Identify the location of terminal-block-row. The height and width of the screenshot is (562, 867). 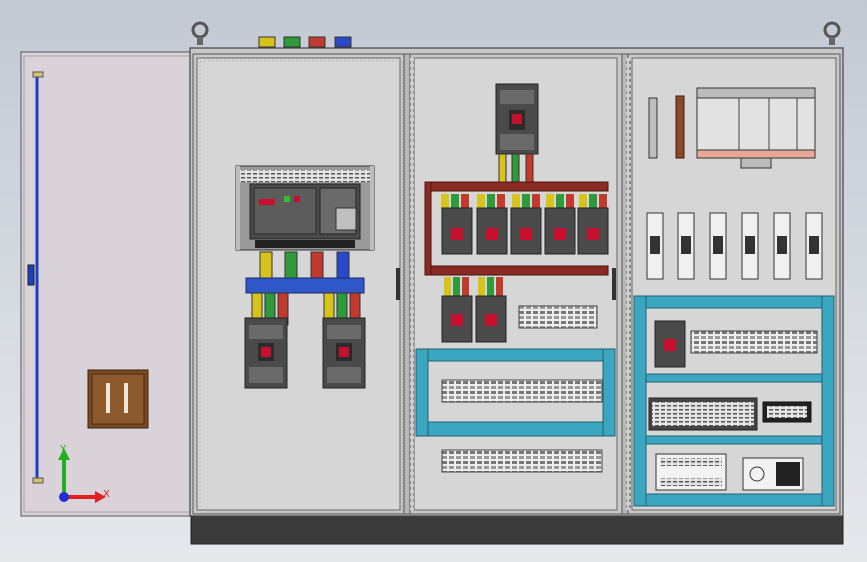
(558, 317).